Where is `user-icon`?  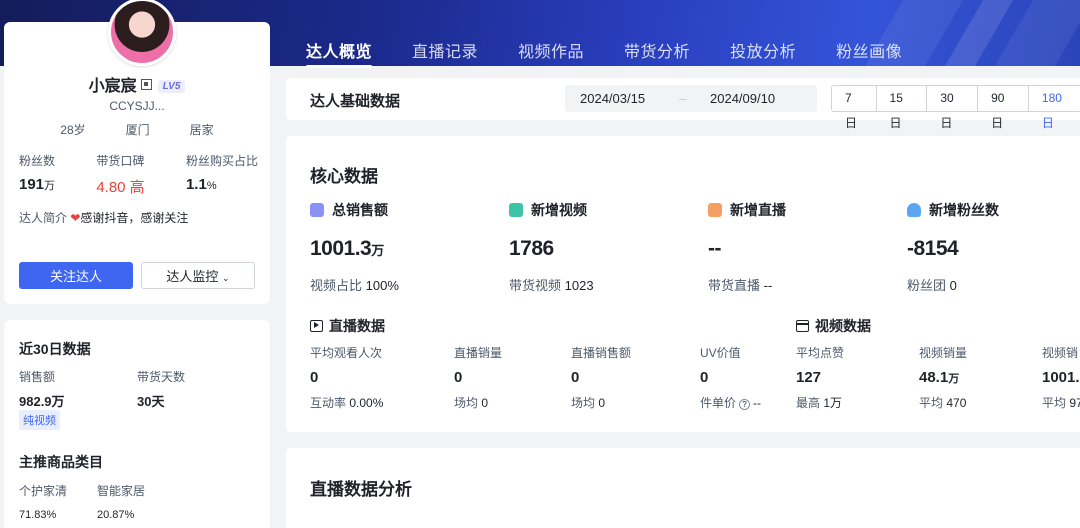
user-icon is located at coordinates (914, 210).